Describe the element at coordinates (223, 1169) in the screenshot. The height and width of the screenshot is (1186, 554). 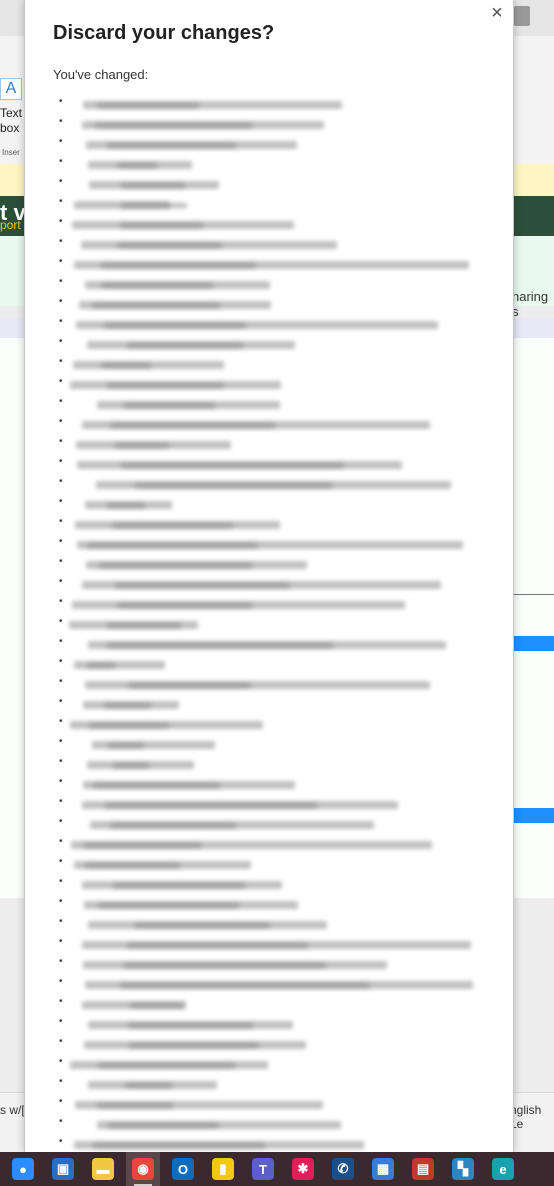
I see `power-bi-taskbar-button: ▮` at that location.